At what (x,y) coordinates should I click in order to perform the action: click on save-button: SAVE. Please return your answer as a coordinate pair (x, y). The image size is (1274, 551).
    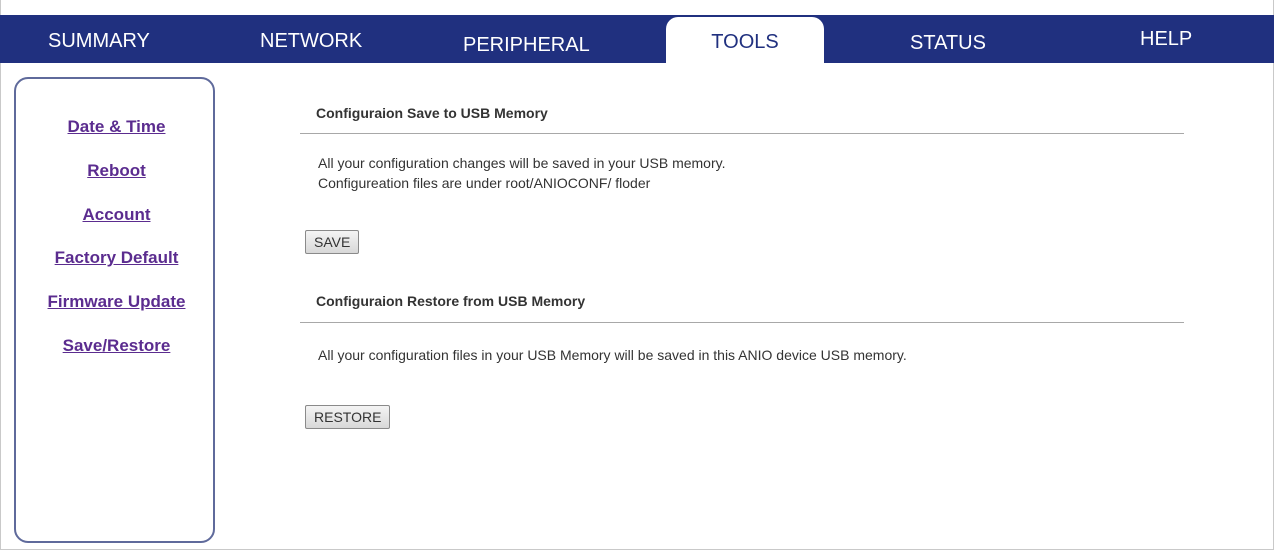
    Looking at the image, I should click on (332, 242).